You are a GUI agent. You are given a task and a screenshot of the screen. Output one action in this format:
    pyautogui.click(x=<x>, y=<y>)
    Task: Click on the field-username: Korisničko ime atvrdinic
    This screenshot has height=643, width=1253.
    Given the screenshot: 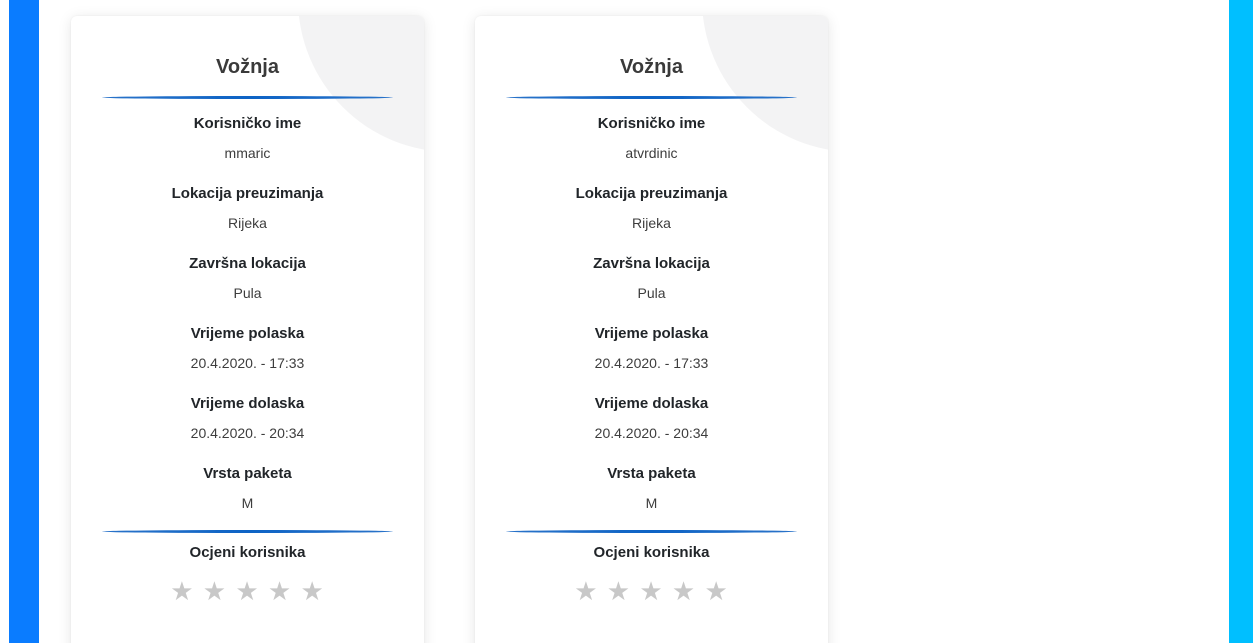 What is the action you would take?
    pyautogui.click(x=651, y=147)
    